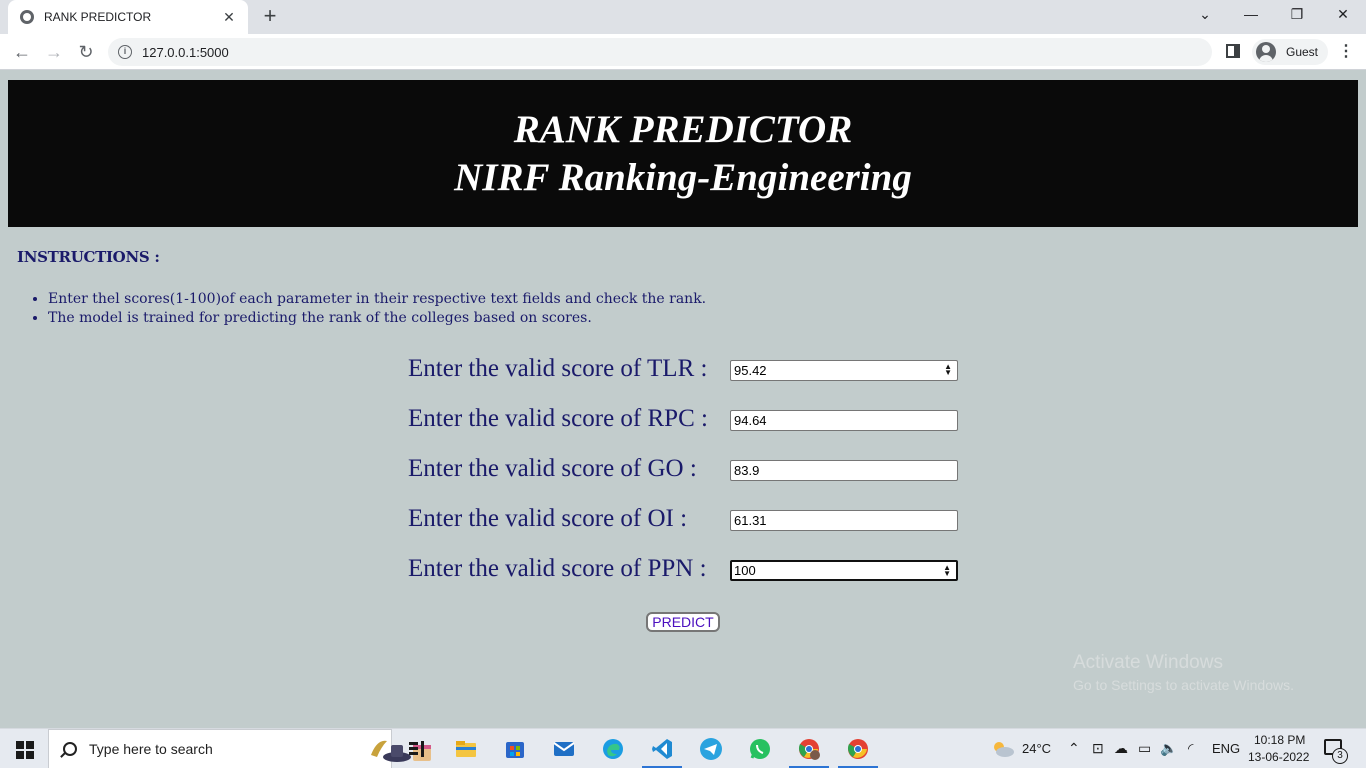  What do you see at coordinates (844, 570) in the screenshot?
I see `ppn-input: 100 ▲ ▼` at bounding box center [844, 570].